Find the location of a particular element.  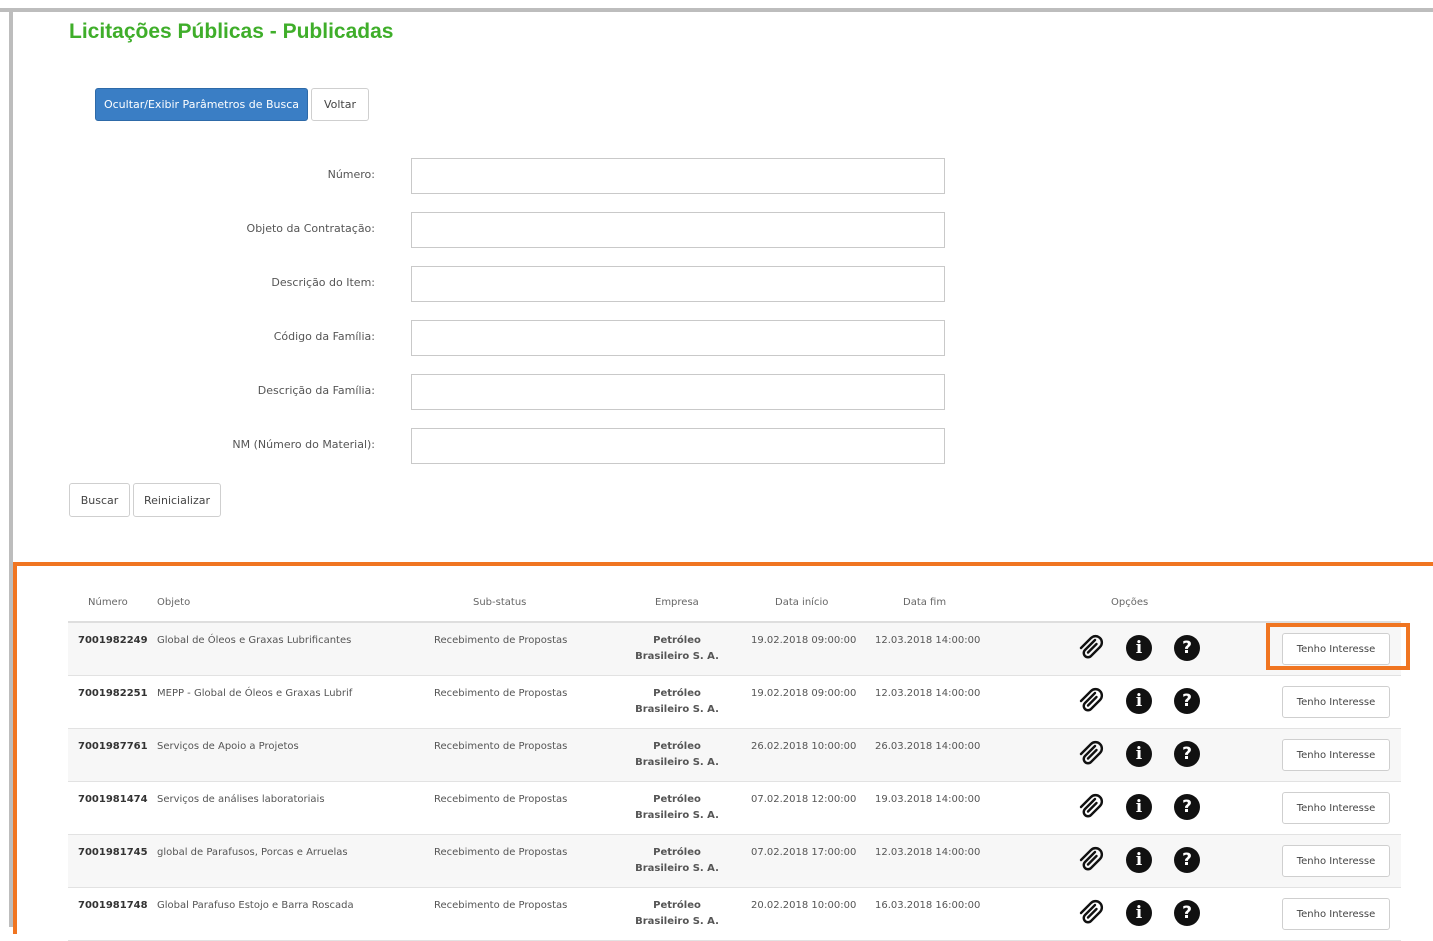

nm-input is located at coordinates (678, 446).